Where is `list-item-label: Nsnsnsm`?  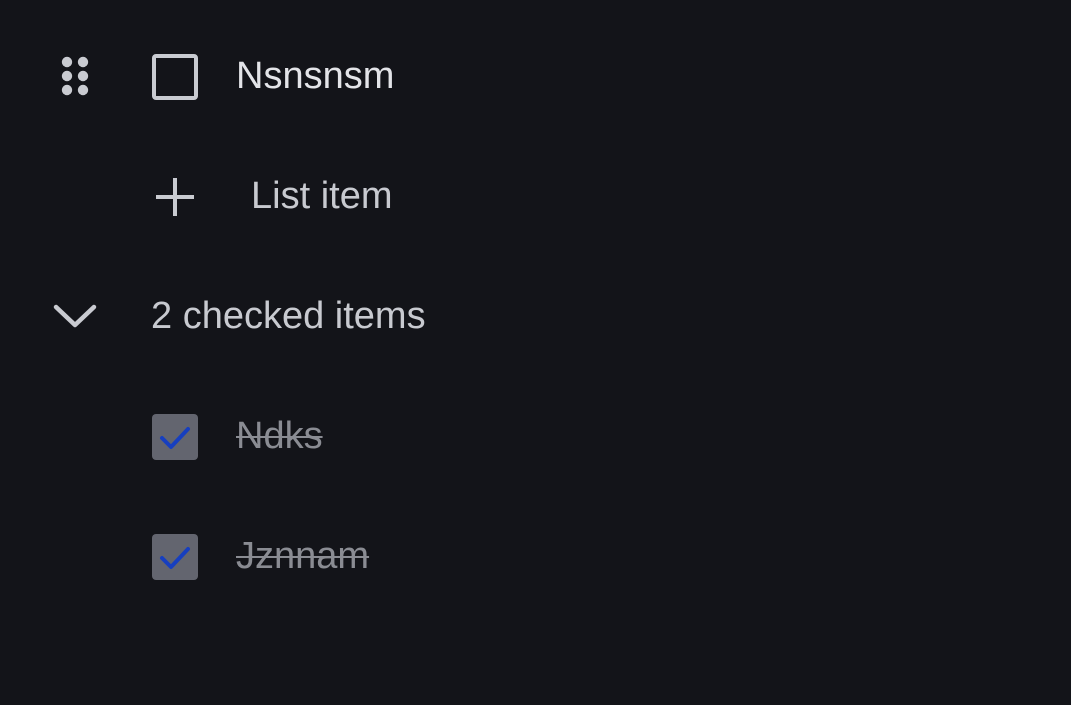
list-item-label: Nsnsnsm is located at coordinates (315, 76).